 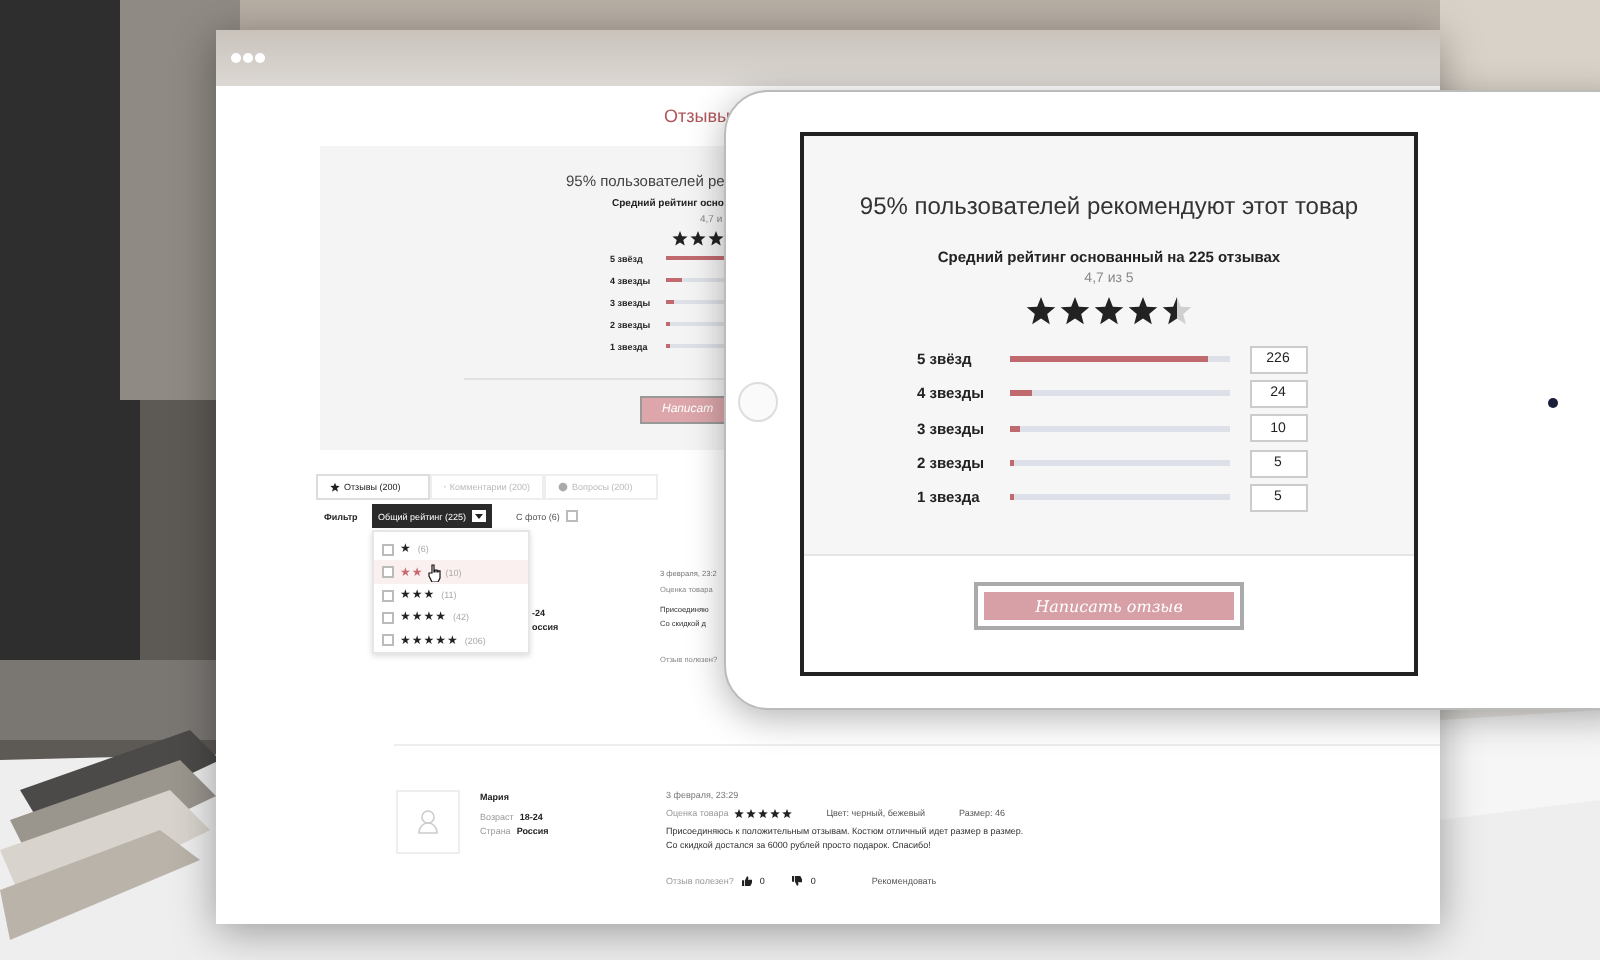 I want to click on home-button, so click(x=758, y=402).